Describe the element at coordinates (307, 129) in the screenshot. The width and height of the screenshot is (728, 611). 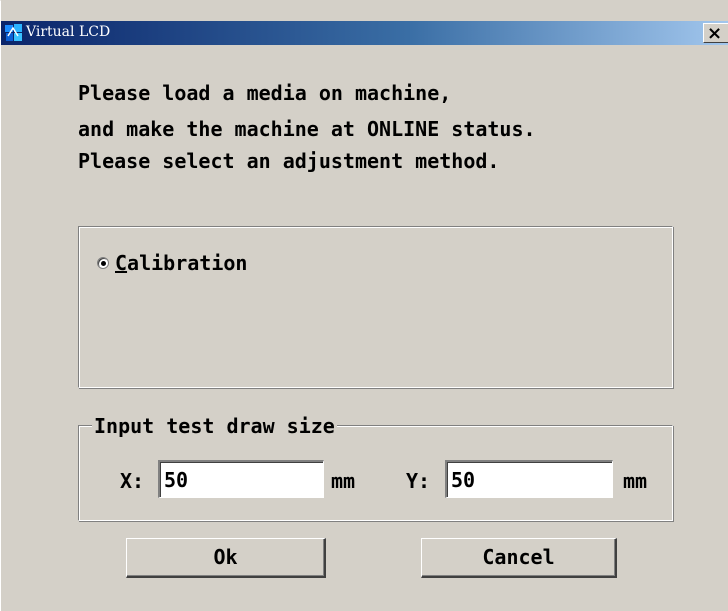
I see `instruction-line-2: and make the machine at ONLINE status.` at that location.